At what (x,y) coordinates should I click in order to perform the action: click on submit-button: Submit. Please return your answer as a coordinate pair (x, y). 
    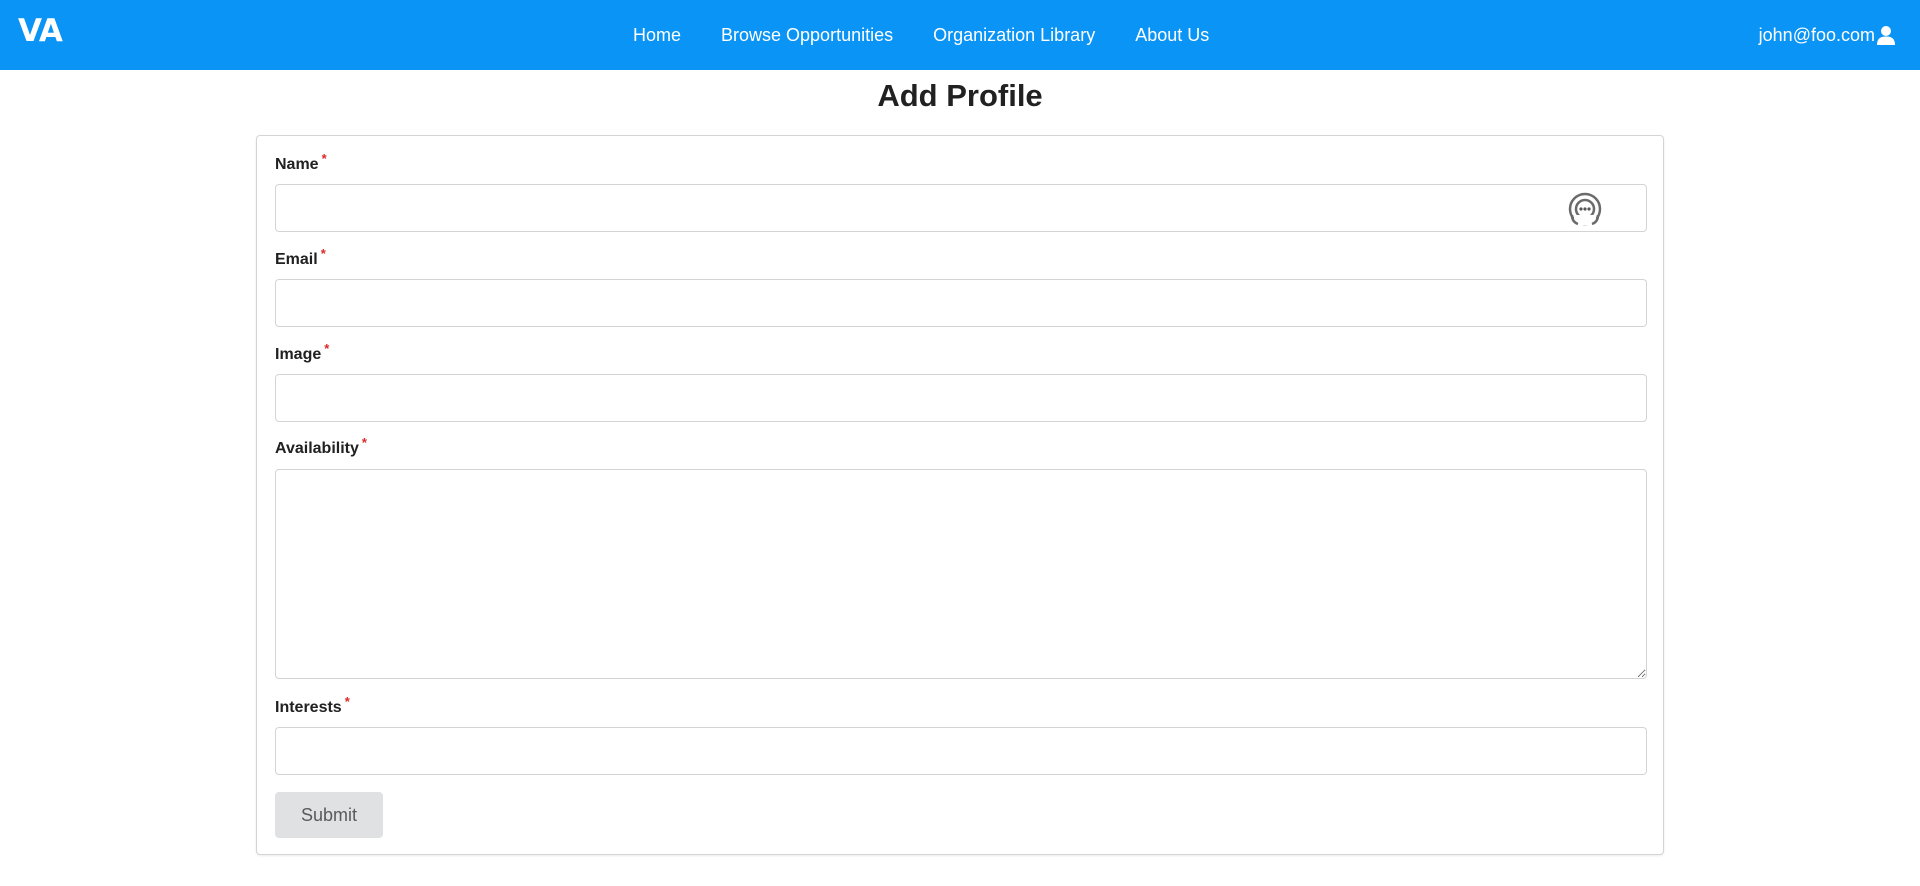
    Looking at the image, I should click on (329, 815).